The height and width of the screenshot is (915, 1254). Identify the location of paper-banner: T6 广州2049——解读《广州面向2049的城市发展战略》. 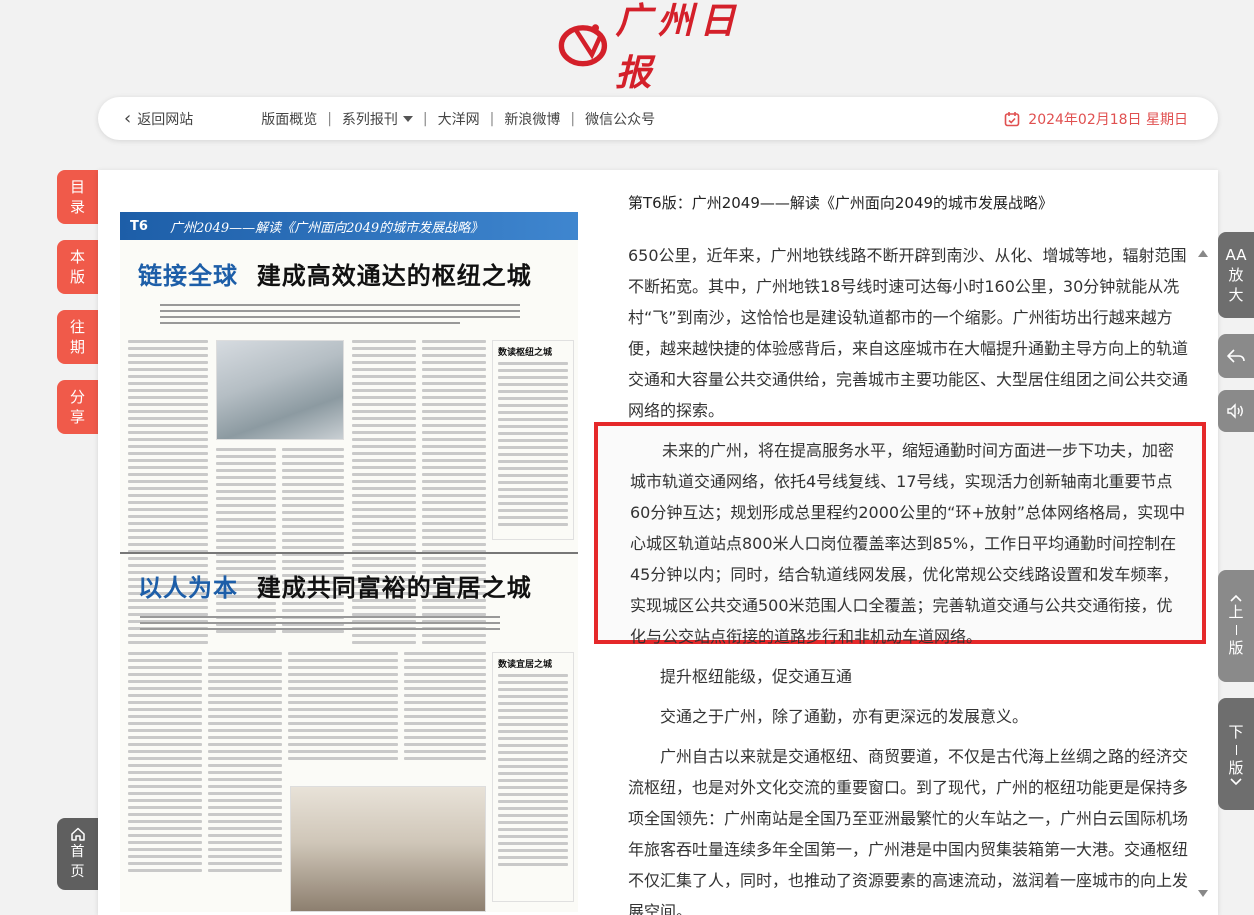
(349, 226).